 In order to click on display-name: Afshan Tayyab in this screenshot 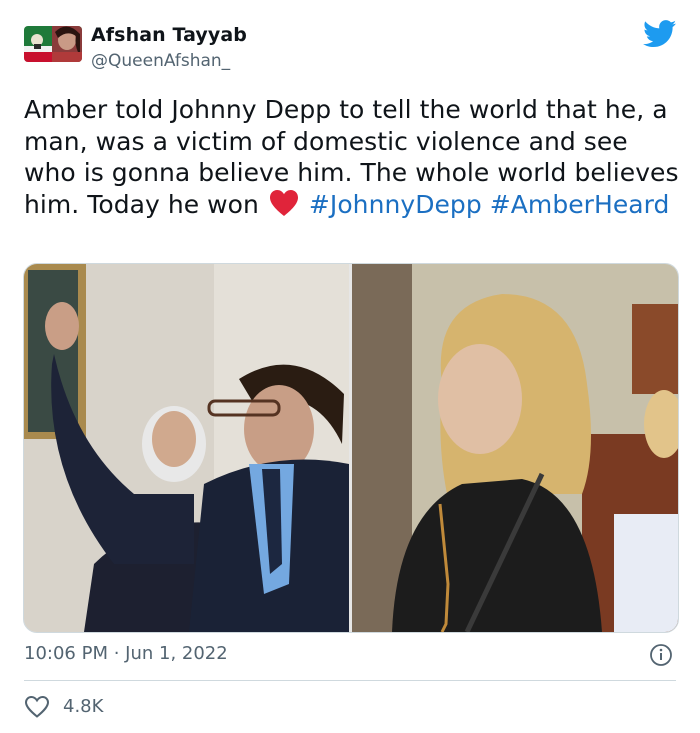, I will do `click(169, 35)`.